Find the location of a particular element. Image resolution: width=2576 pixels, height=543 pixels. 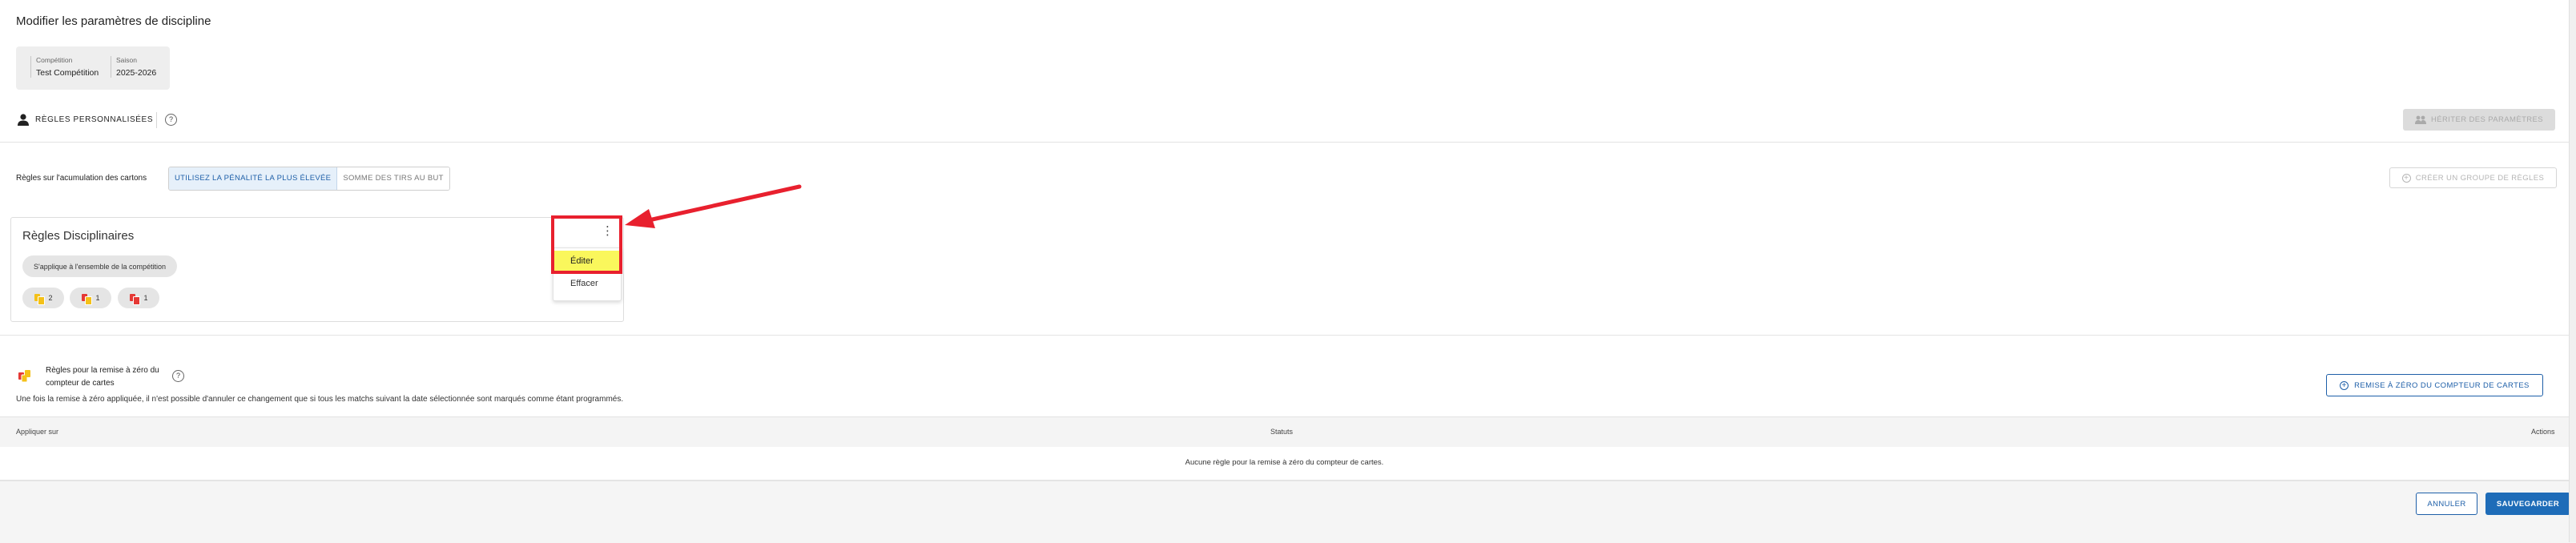

inherit-settings-label: HÉRITER DES PARAMÈTRES is located at coordinates (2487, 119).